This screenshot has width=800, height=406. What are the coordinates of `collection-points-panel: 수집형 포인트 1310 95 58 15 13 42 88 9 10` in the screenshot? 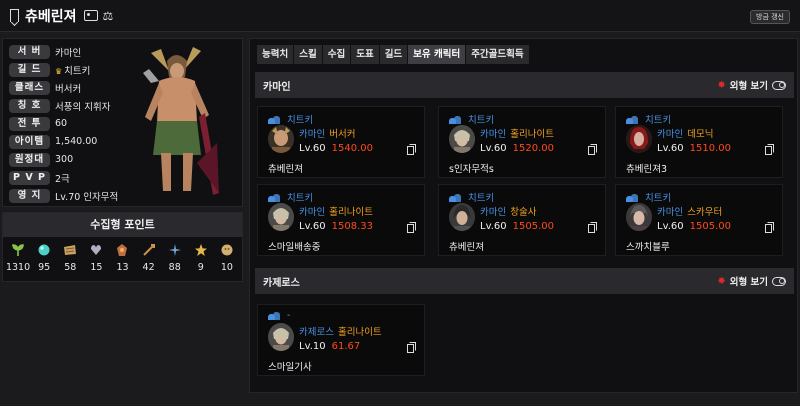 It's located at (122, 247).